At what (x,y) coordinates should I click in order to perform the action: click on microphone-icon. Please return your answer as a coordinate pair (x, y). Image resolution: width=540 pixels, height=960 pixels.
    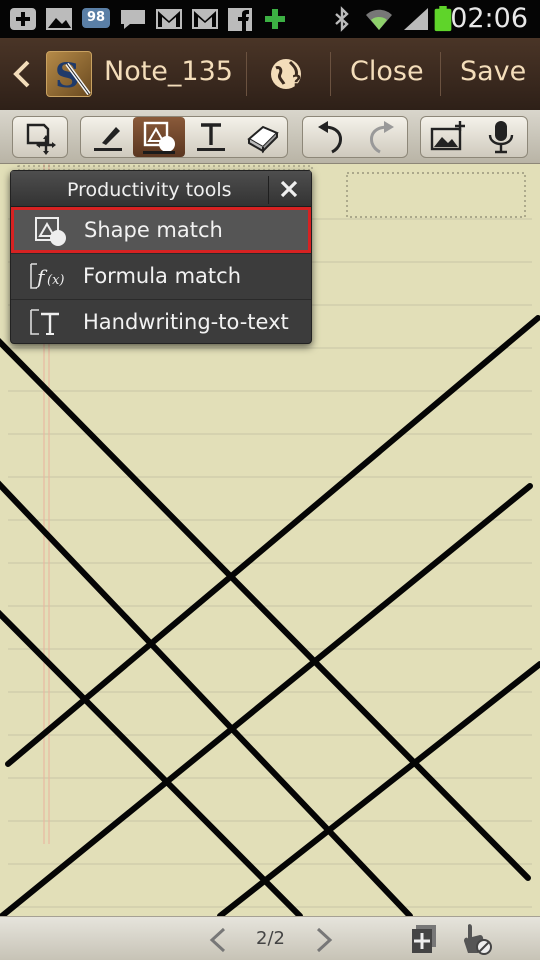
    Looking at the image, I should click on (501, 137).